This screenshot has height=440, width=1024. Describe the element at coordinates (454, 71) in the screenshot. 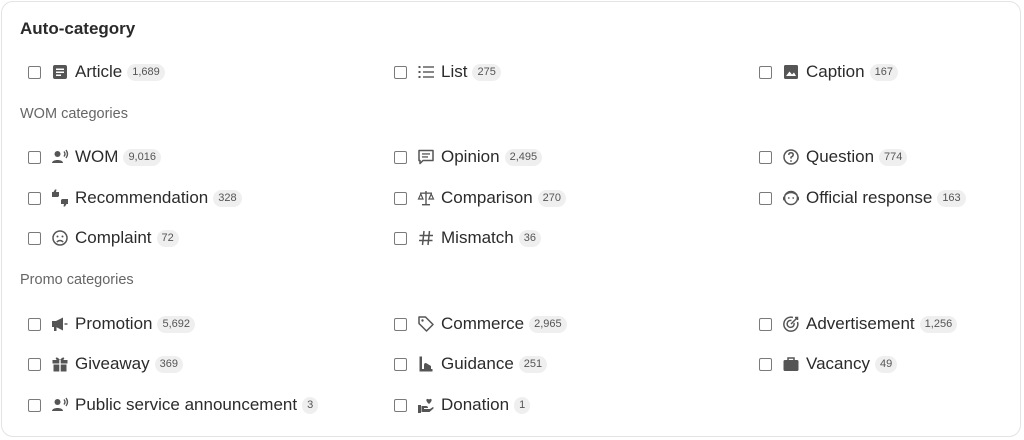

I see `category-label: List` at that location.